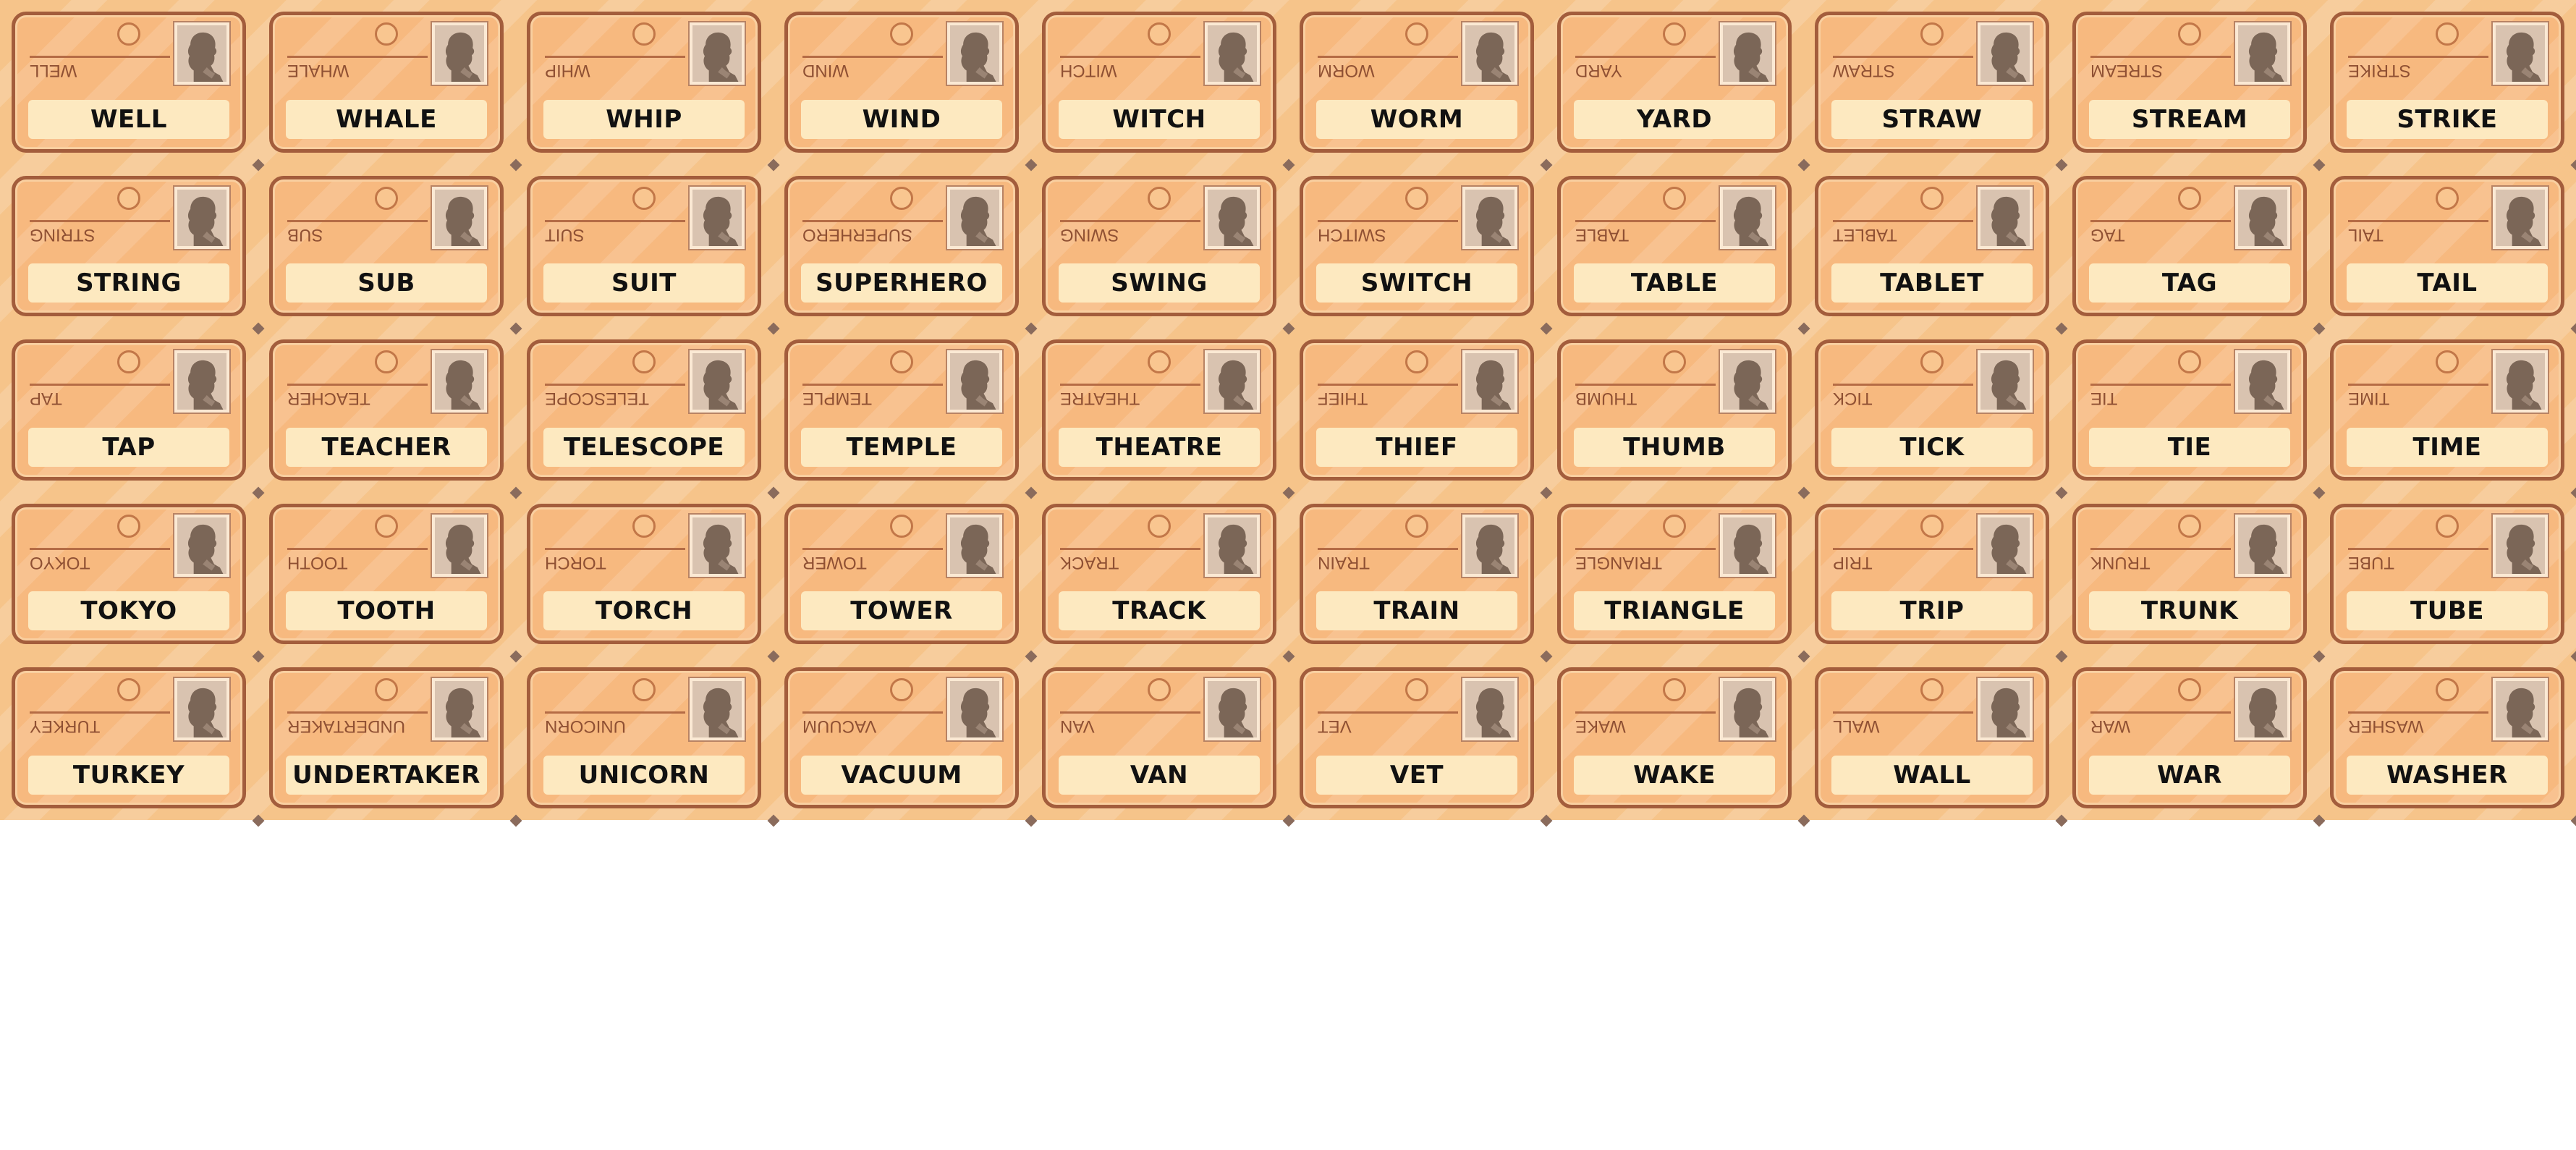 The image size is (2576, 1150). I want to click on word-card: TIE TIE, so click(2189, 410).